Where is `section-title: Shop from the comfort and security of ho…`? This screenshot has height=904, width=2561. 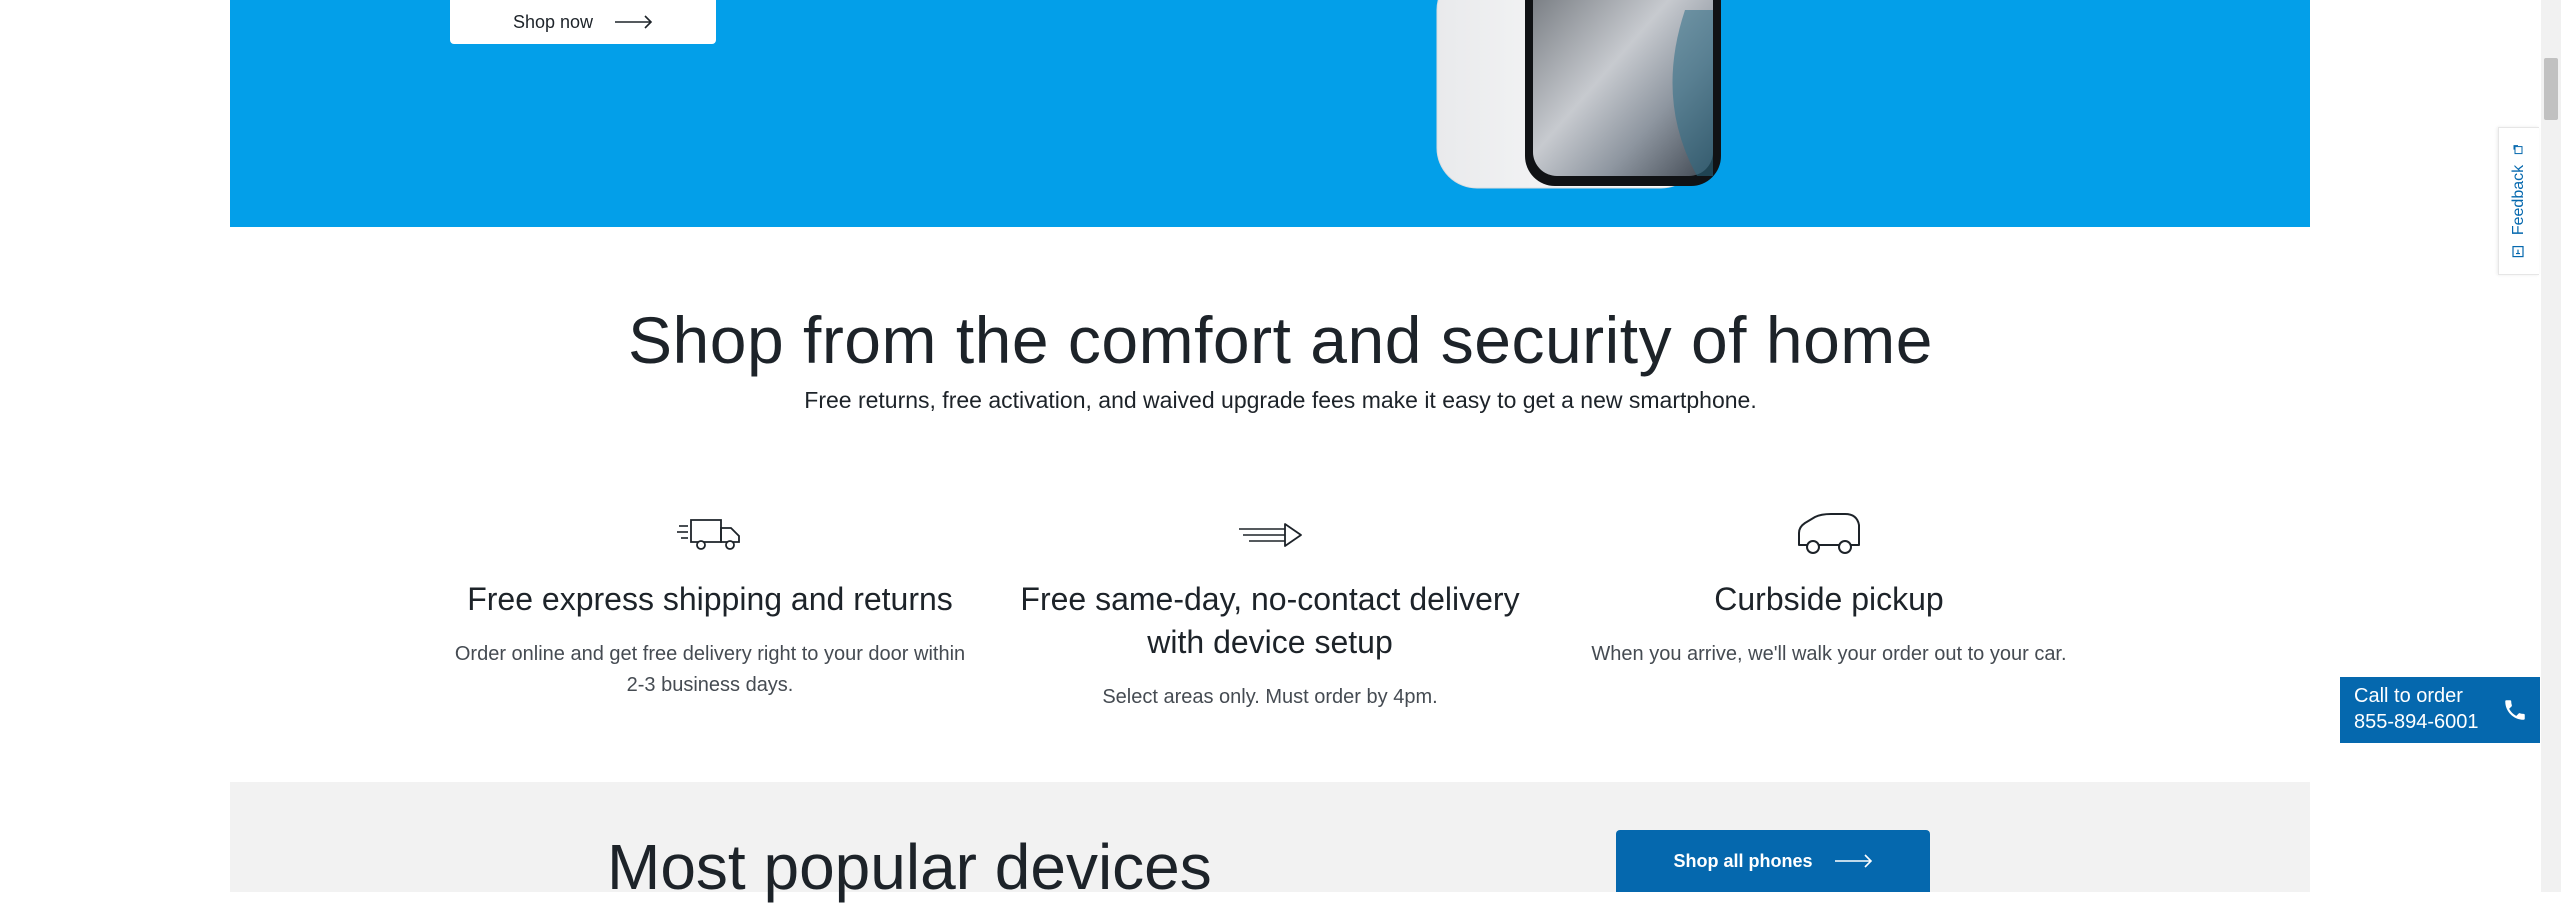 section-title: Shop from the comfort and security of ho… is located at coordinates (1280, 340).